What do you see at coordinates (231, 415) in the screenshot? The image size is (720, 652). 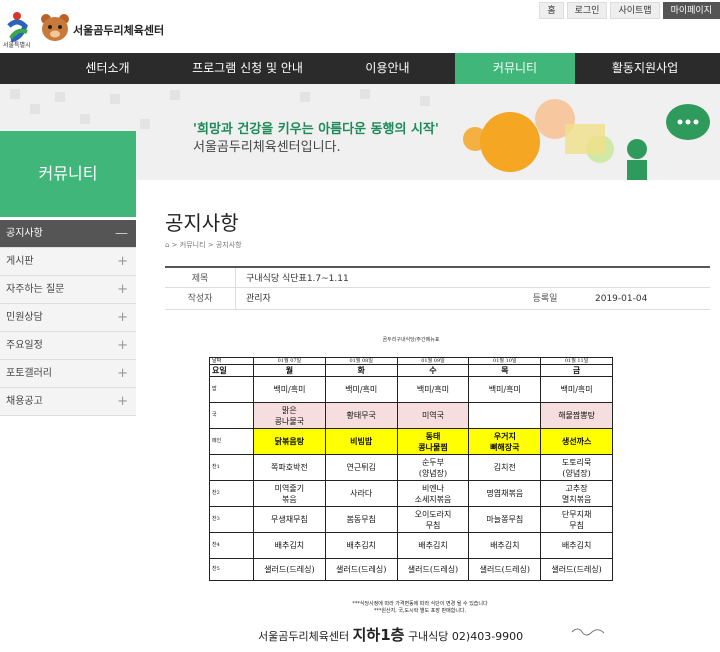 I see `row-label: 국` at bounding box center [231, 415].